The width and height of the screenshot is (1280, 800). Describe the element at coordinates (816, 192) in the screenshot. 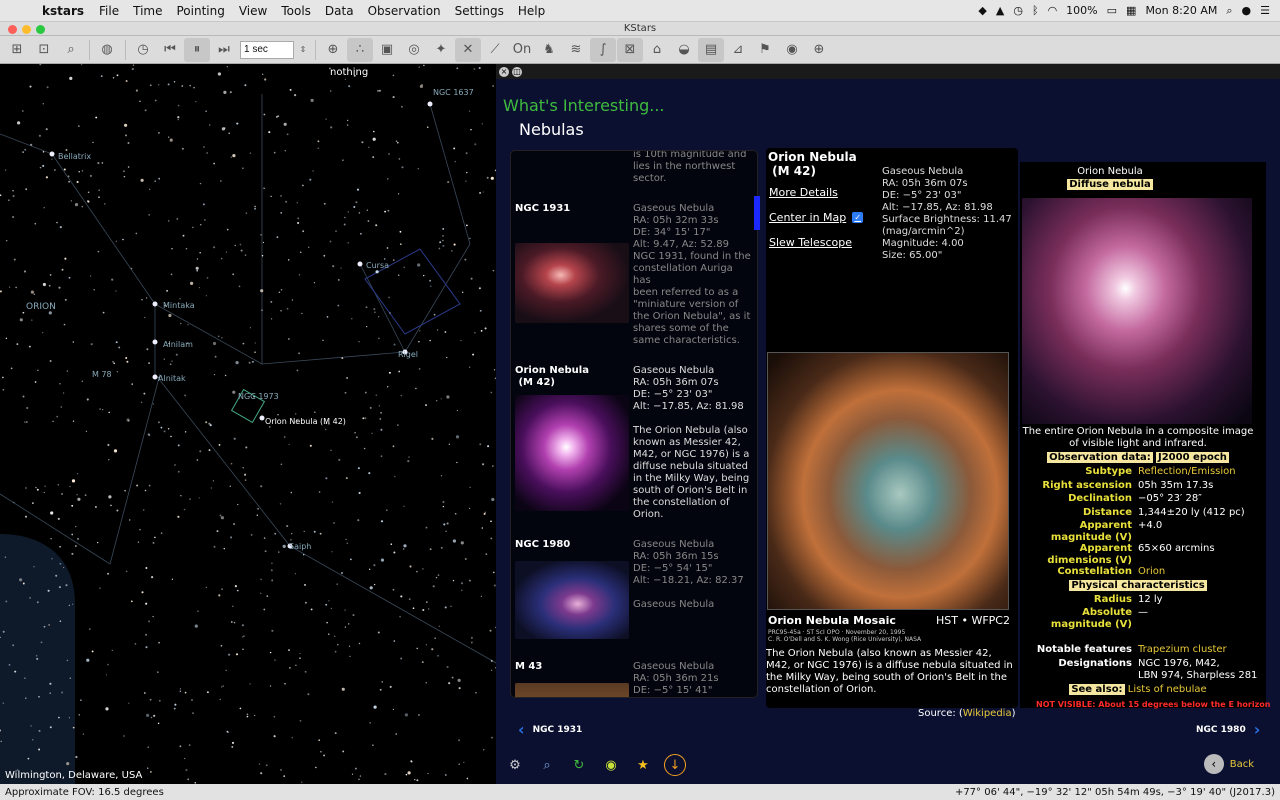

I see `more-details-link: More Details` at that location.